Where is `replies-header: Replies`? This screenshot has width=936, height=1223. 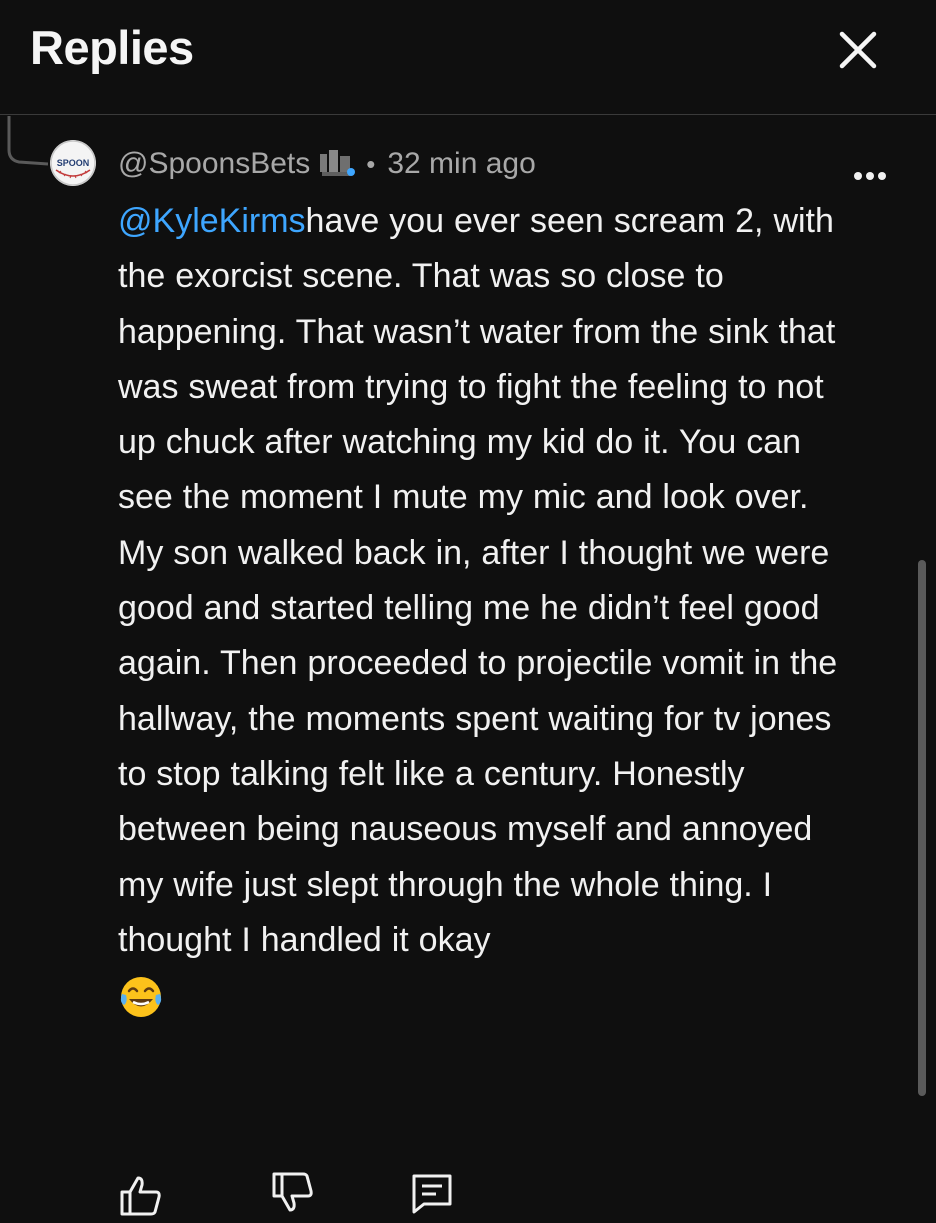 replies-header: Replies is located at coordinates (468, 57).